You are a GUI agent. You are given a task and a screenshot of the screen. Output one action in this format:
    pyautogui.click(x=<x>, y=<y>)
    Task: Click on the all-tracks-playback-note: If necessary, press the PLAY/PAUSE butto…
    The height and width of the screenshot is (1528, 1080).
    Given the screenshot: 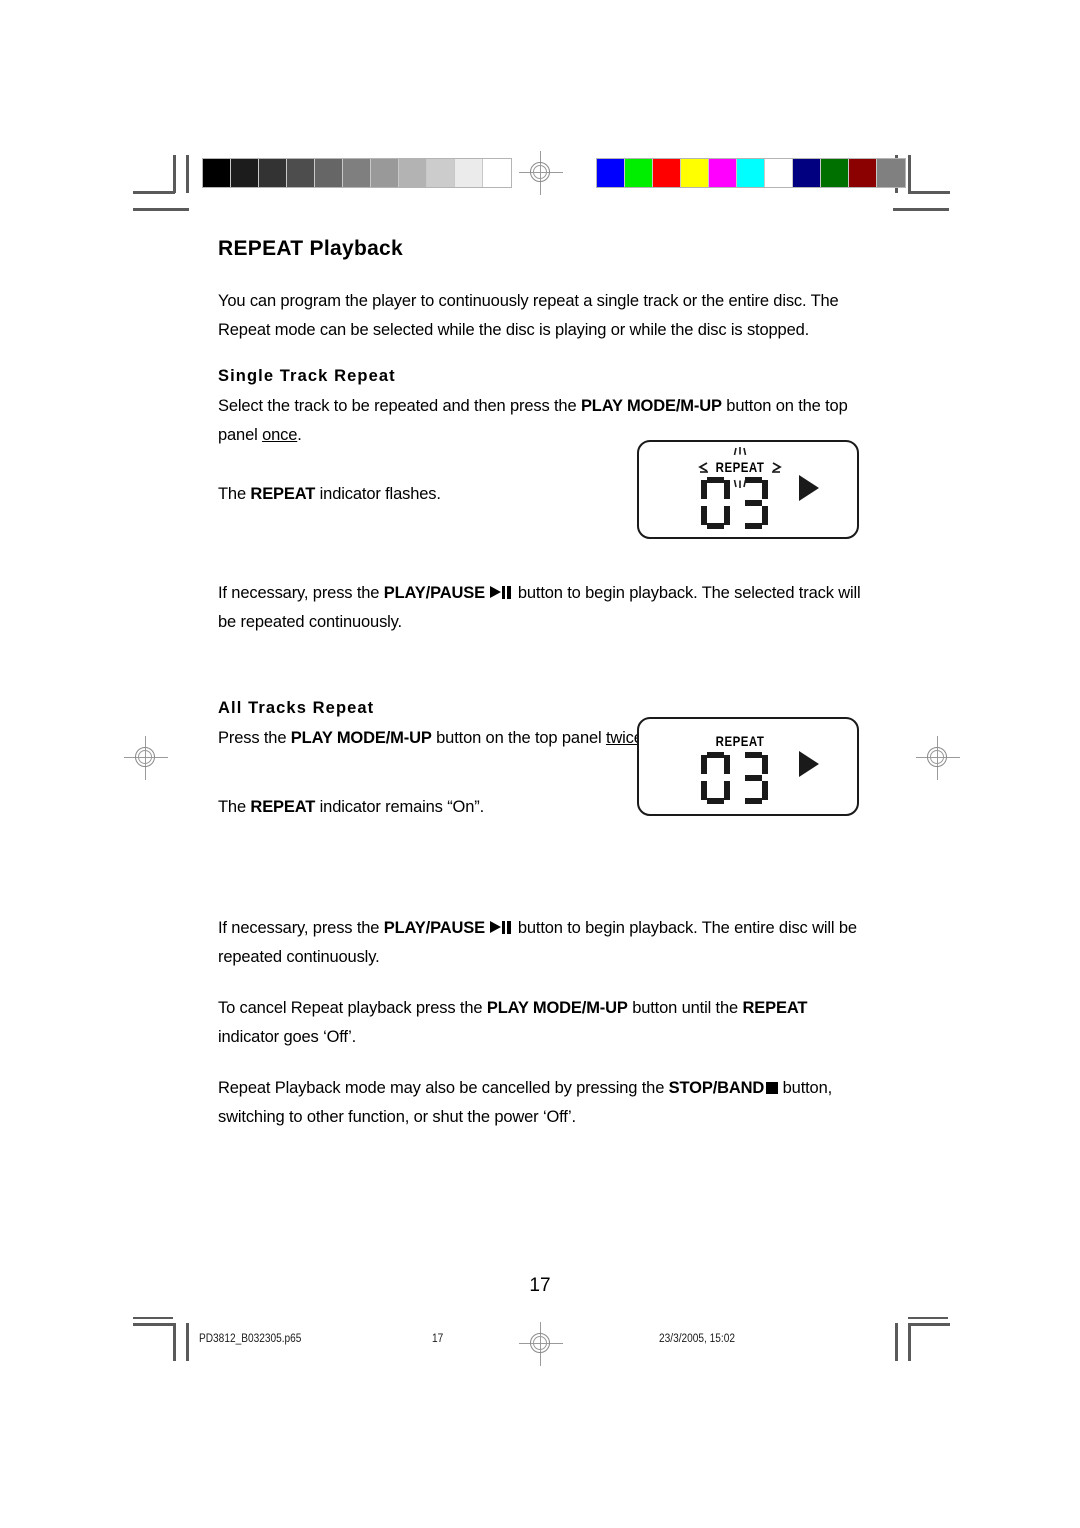 What is the action you would take?
    pyautogui.click(x=542, y=943)
    